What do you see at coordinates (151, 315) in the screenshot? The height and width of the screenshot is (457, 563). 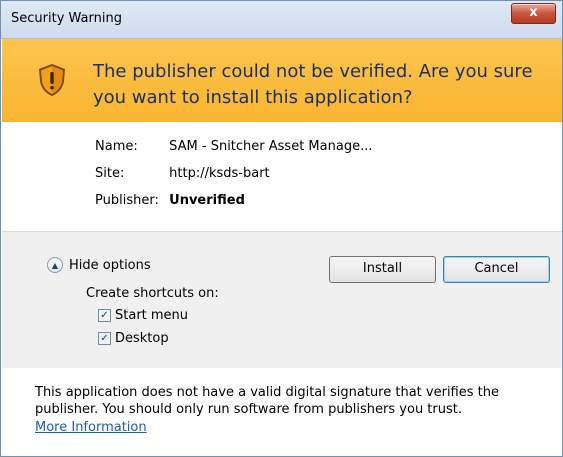 I see `start-menu-label: Start menu` at bounding box center [151, 315].